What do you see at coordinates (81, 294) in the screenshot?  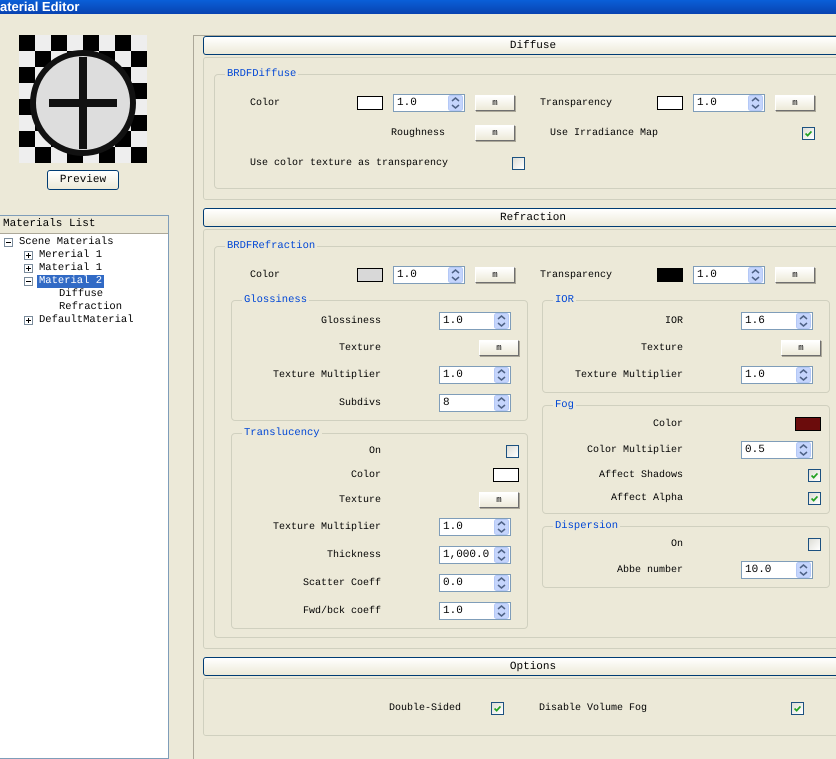 I see `tree-item: Diffuse` at bounding box center [81, 294].